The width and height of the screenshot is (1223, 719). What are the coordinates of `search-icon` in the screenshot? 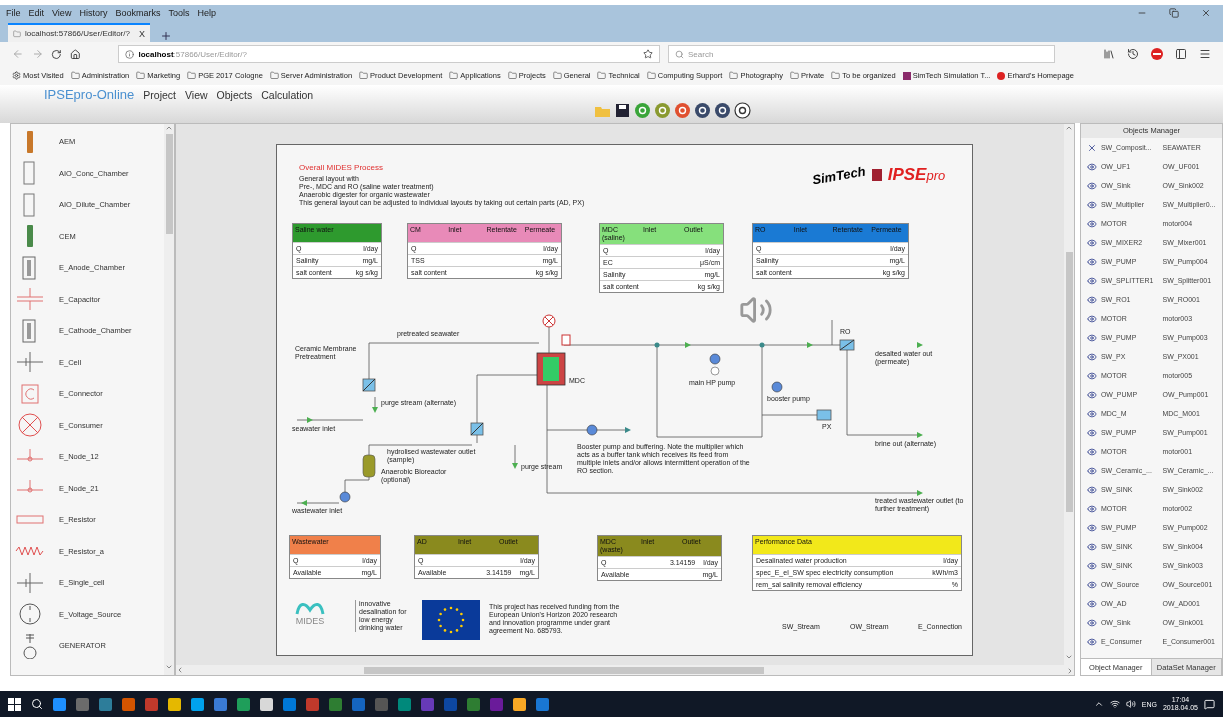 It's located at (37, 704).